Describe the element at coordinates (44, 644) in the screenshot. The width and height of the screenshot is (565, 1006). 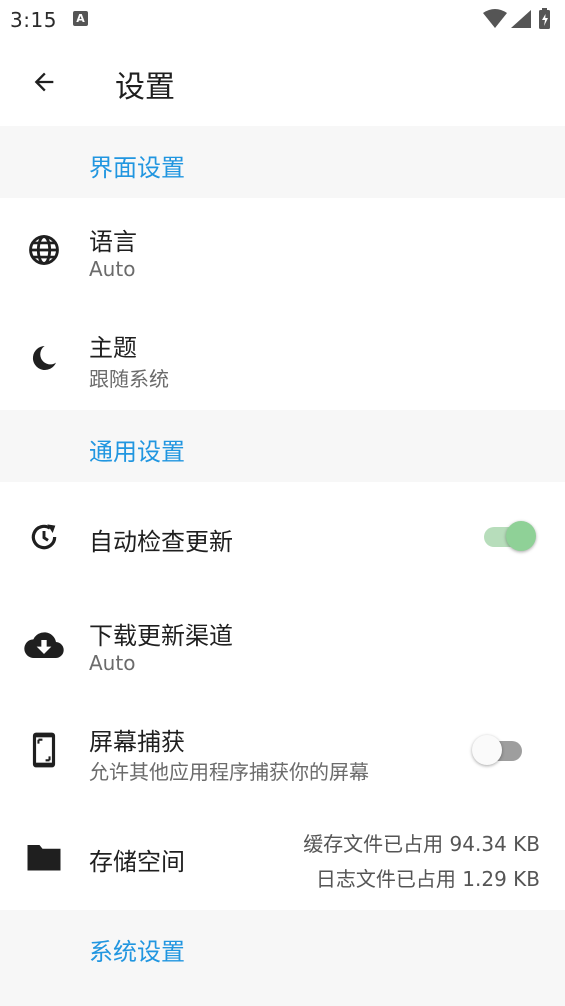
I see `cloud-download-icon` at that location.